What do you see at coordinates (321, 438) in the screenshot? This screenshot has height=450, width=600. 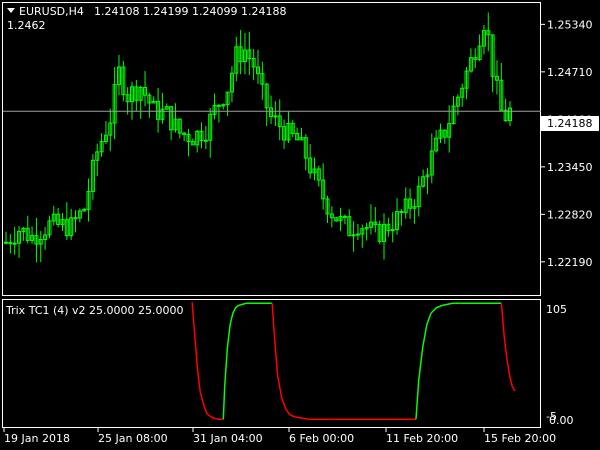 I see `time-tick-label: 6 Feb 00:00` at bounding box center [321, 438].